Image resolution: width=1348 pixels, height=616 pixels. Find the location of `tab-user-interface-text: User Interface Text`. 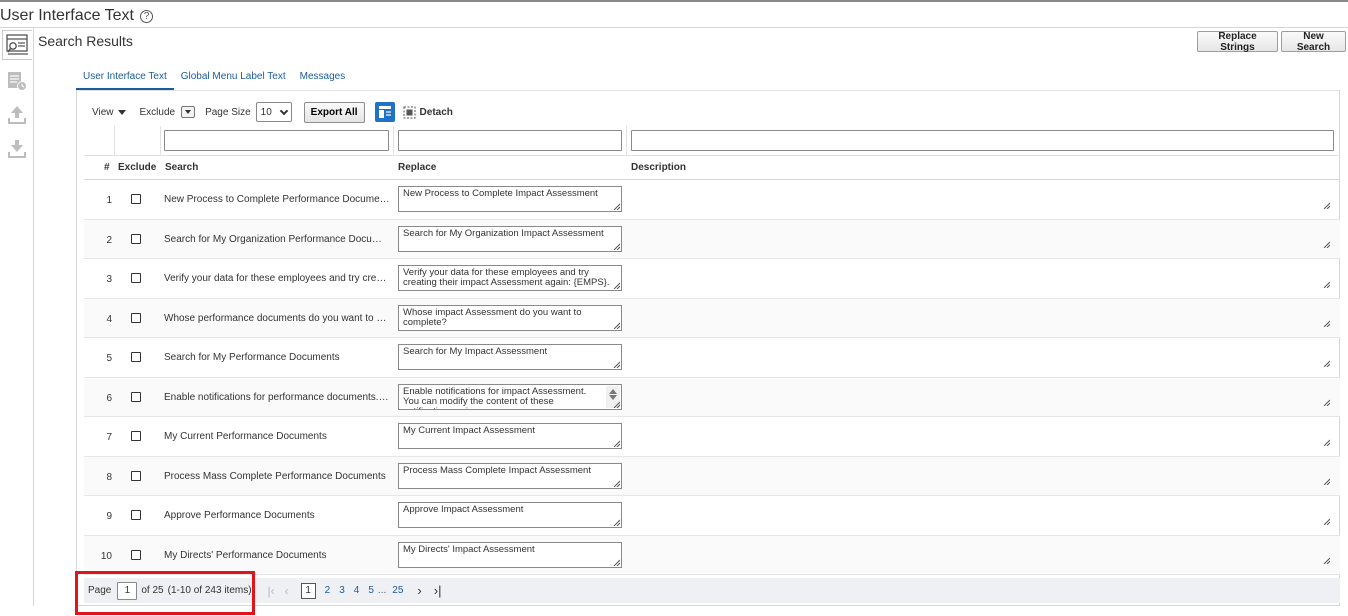

tab-user-interface-text: User Interface Text is located at coordinates (125, 78).